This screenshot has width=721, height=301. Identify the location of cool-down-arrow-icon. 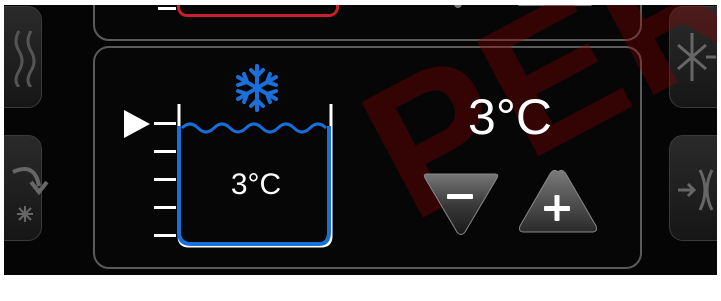
(30, 194).